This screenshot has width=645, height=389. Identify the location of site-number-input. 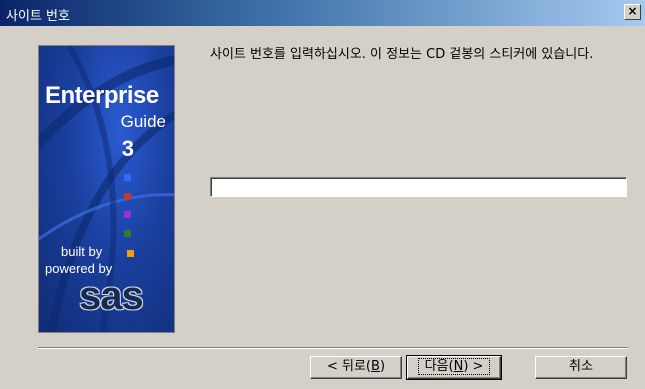
(418, 187).